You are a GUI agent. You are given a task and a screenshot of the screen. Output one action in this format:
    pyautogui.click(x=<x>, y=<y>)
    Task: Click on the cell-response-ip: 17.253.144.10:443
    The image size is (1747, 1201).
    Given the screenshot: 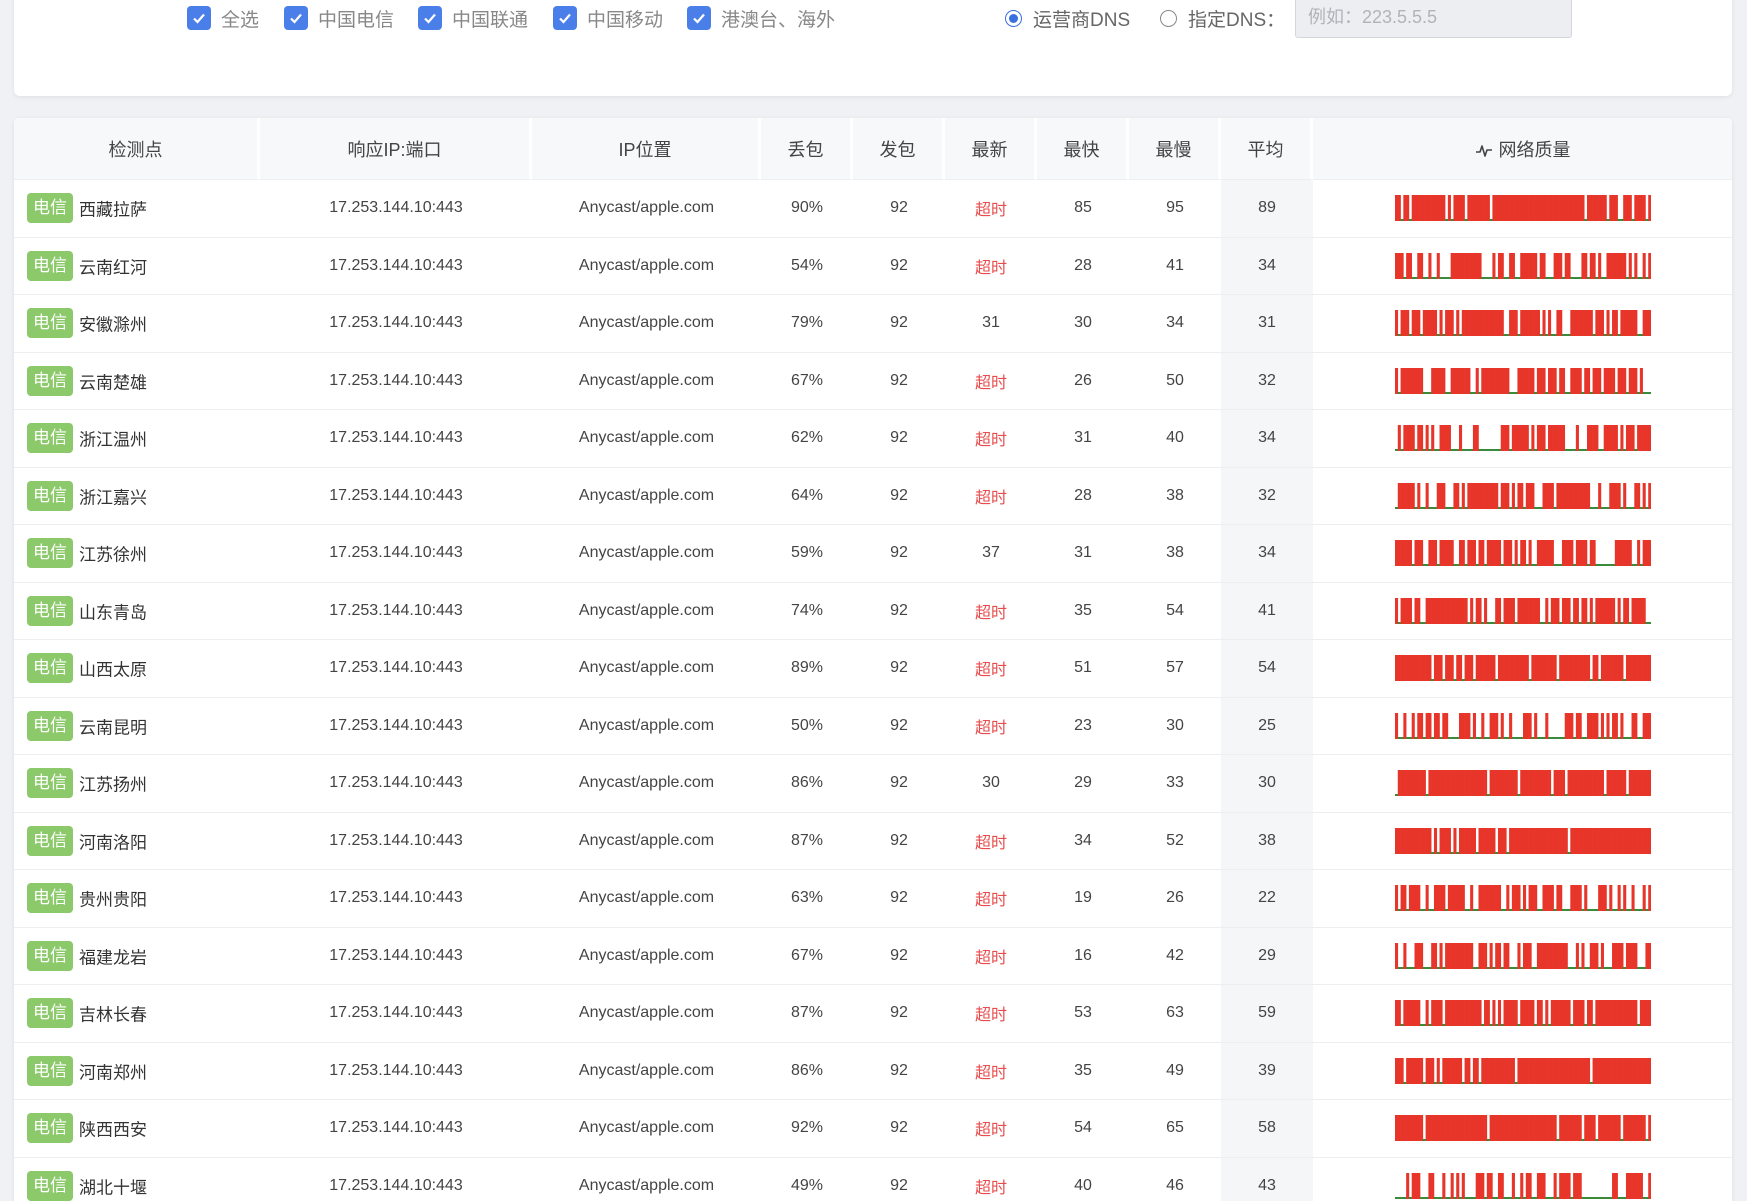 What is the action you would take?
    pyautogui.click(x=396, y=1179)
    